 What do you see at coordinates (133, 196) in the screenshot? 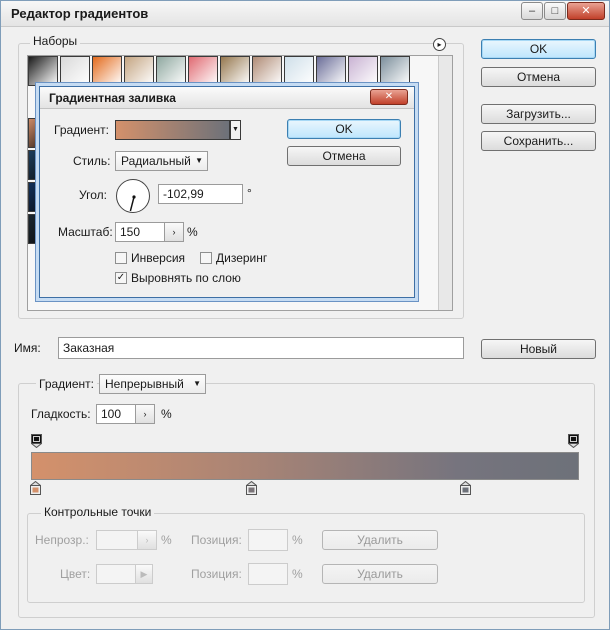
I see `angle-dial` at bounding box center [133, 196].